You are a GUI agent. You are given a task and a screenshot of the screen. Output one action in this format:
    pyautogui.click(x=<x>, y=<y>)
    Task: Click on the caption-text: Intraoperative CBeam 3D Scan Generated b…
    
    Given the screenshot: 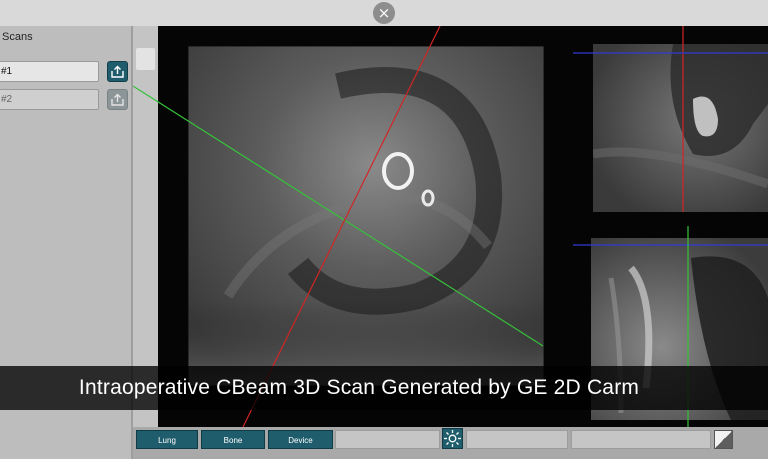 What is the action you would take?
    pyautogui.click(x=359, y=387)
    